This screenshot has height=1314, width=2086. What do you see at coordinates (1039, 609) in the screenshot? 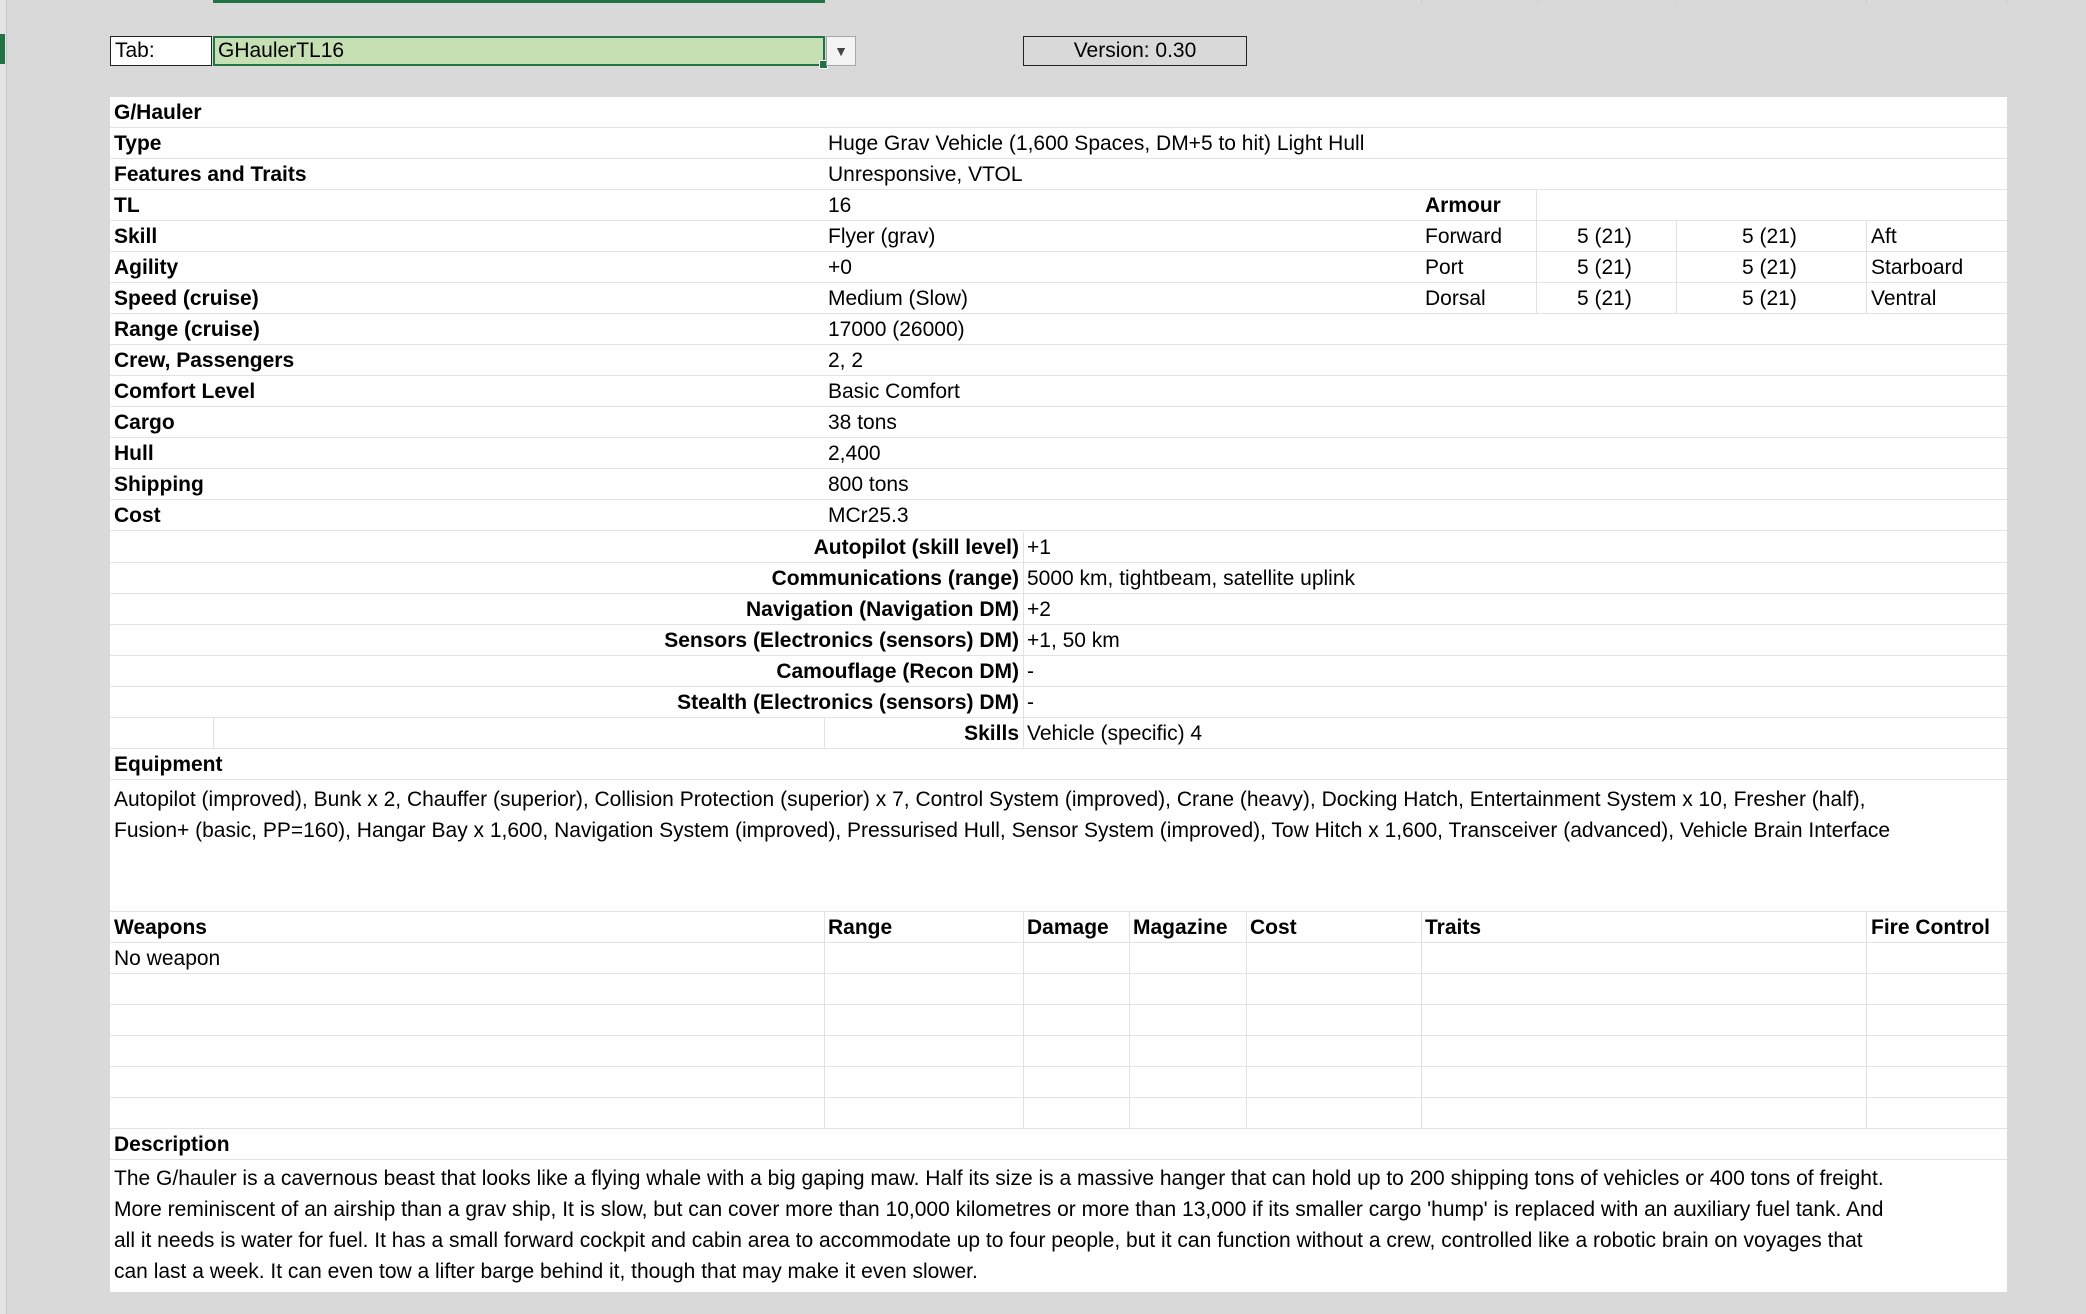
I see `system-value: +2` at bounding box center [1039, 609].